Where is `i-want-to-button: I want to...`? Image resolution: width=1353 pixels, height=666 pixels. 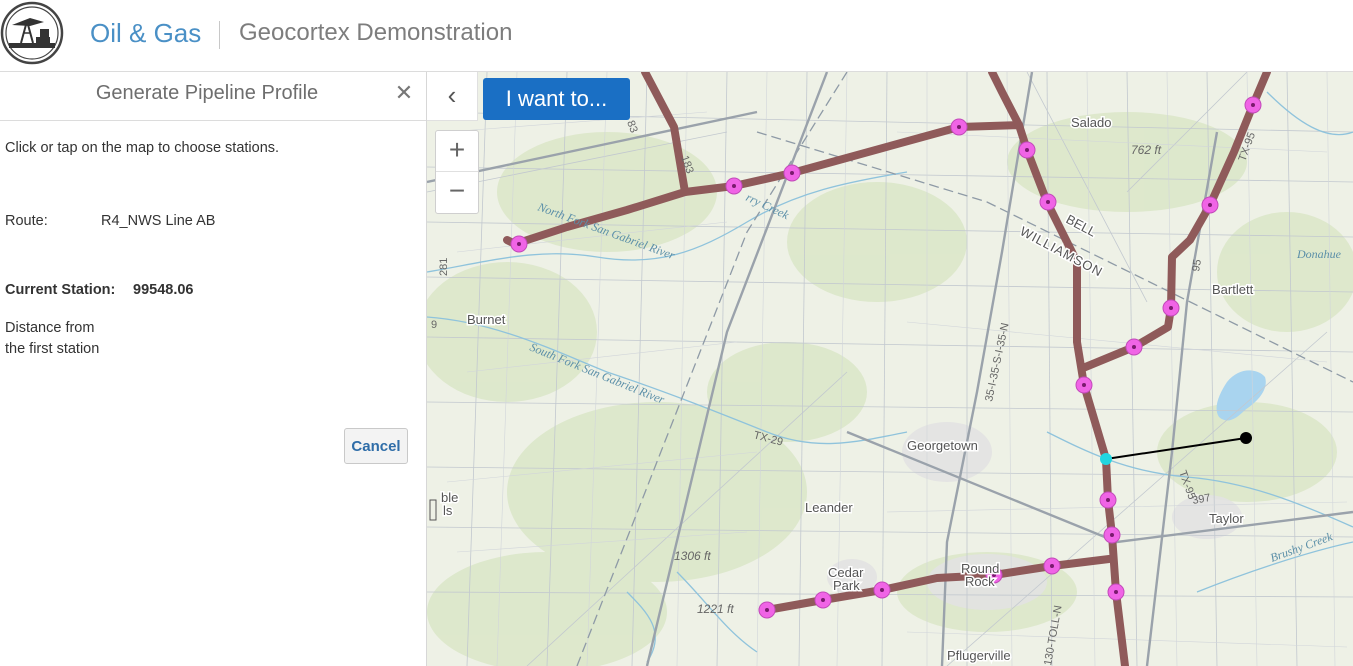
i-want-to-button: I want to... is located at coordinates (556, 99).